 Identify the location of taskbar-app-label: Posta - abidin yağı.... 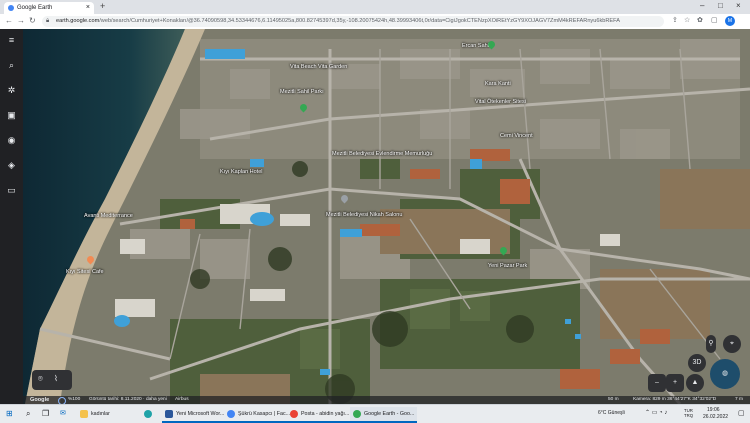
(325, 414).